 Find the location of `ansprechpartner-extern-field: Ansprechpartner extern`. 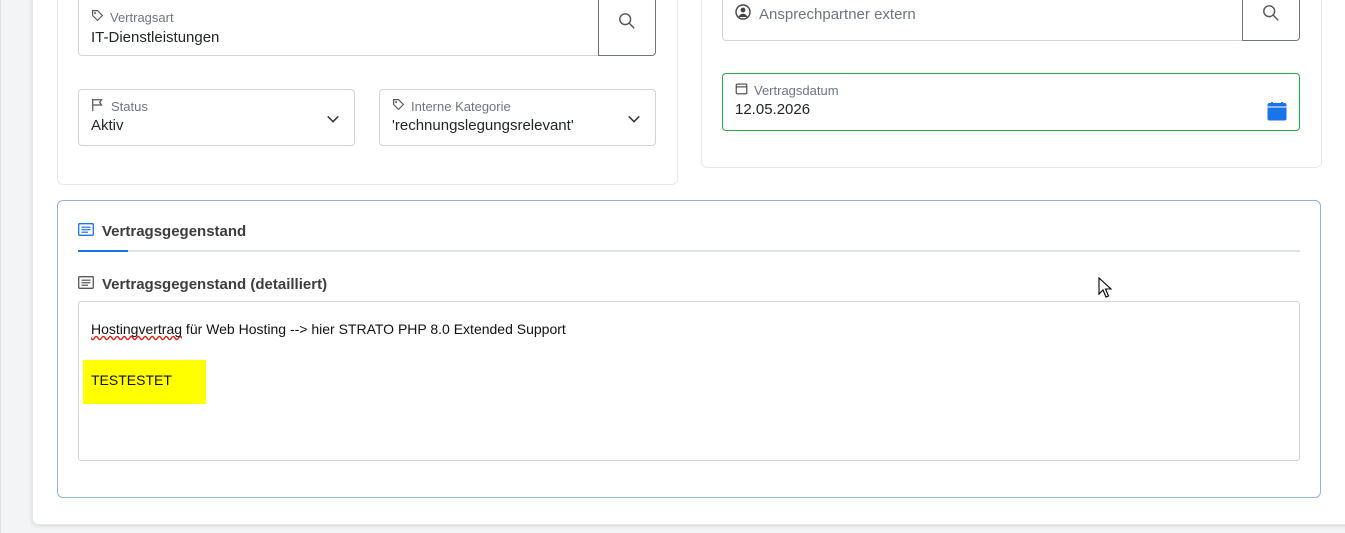

ansprechpartner-extern-field: Ansprechpartner extern is located at coordinates (983, 20).